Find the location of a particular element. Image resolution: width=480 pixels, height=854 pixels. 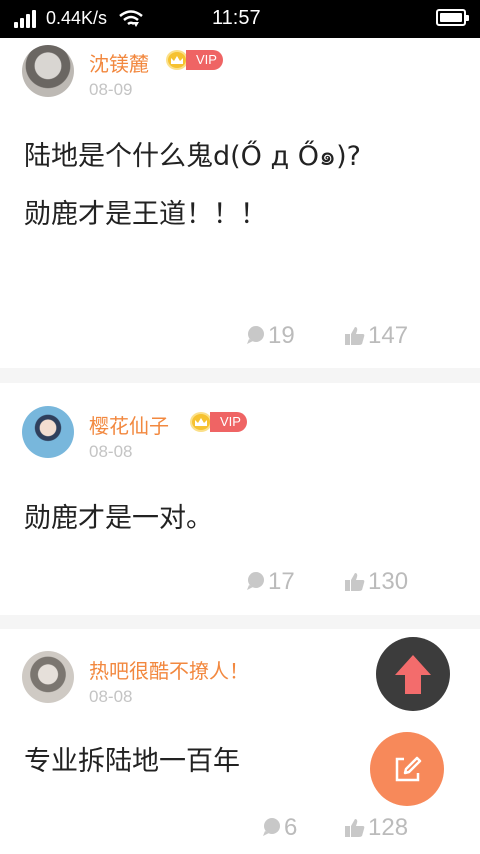

network-speed: 0.44K/s is located at coordinates (77, 18).